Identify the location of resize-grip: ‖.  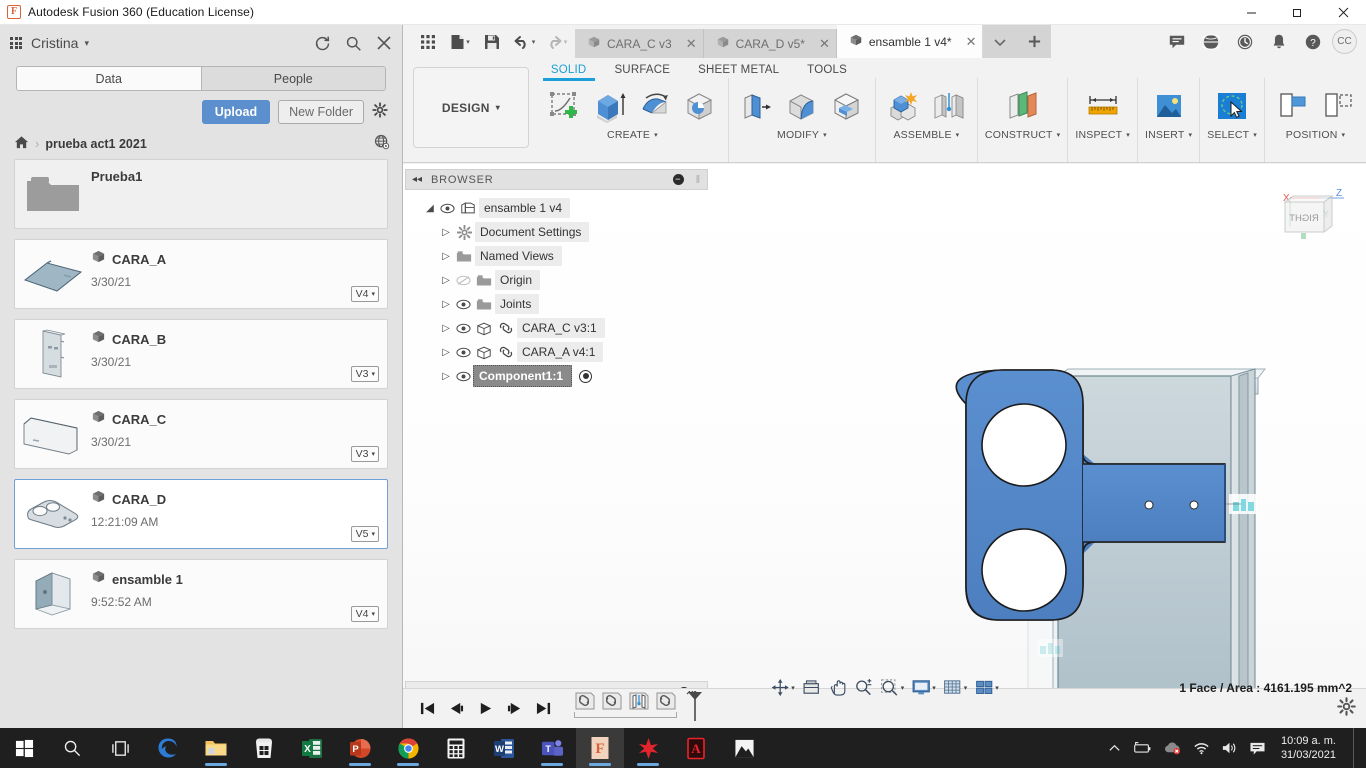
(698, 180).